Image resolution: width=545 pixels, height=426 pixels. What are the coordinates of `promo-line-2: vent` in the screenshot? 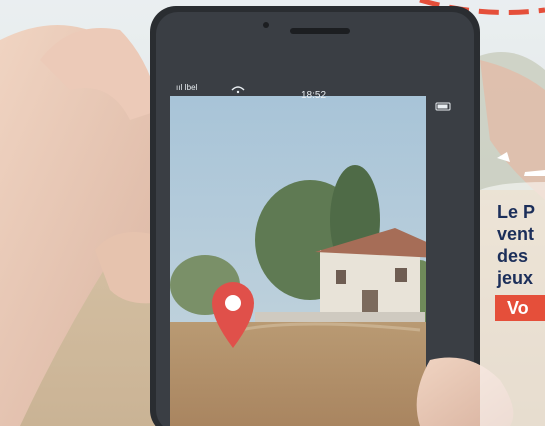 It's located at (516, 234).